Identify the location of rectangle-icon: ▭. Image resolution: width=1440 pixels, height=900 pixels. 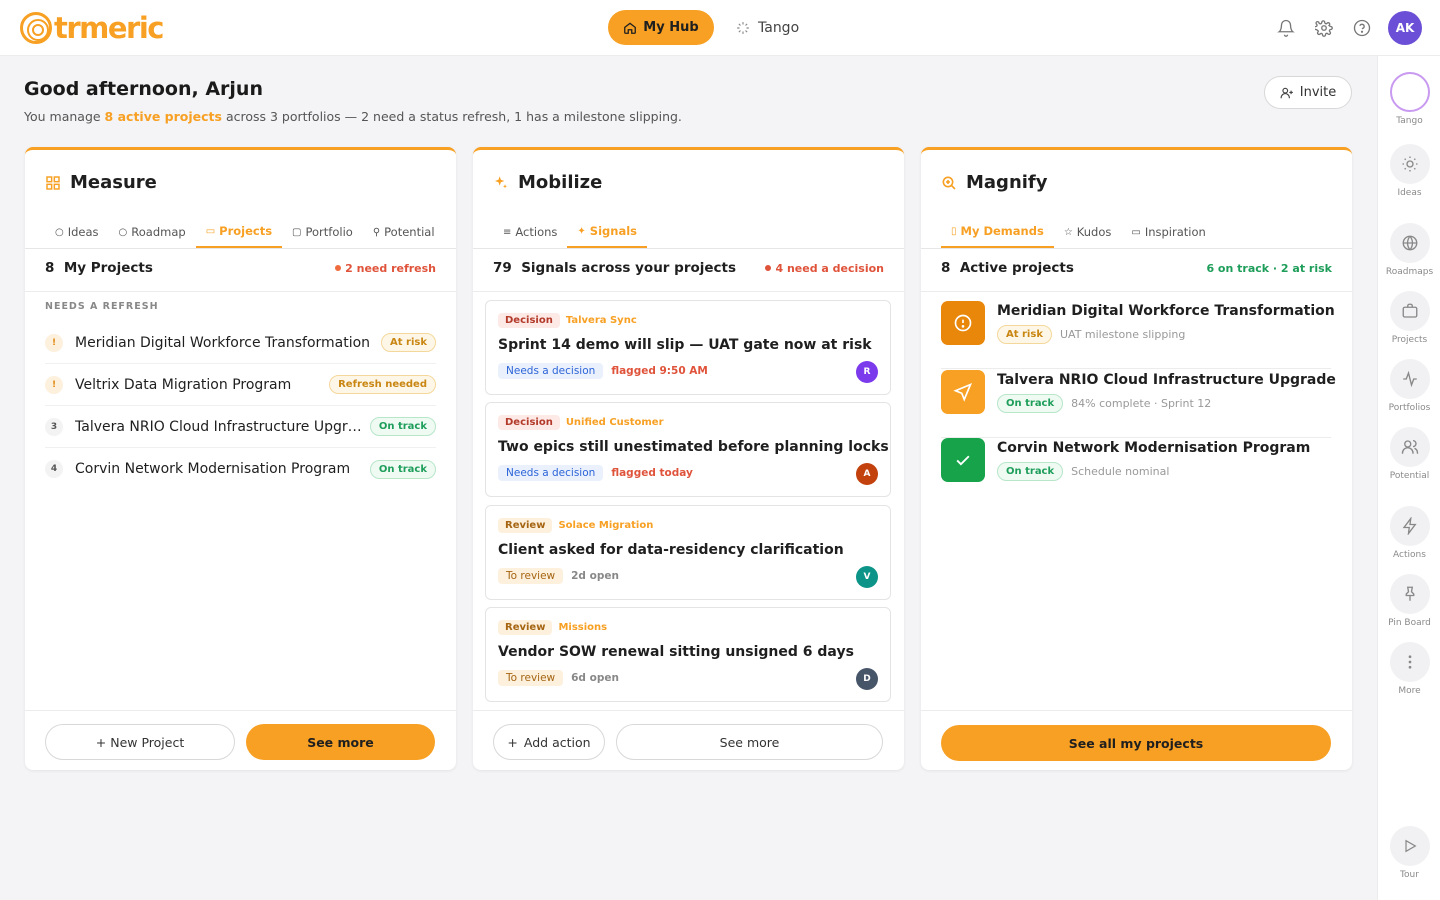
(210, 231).